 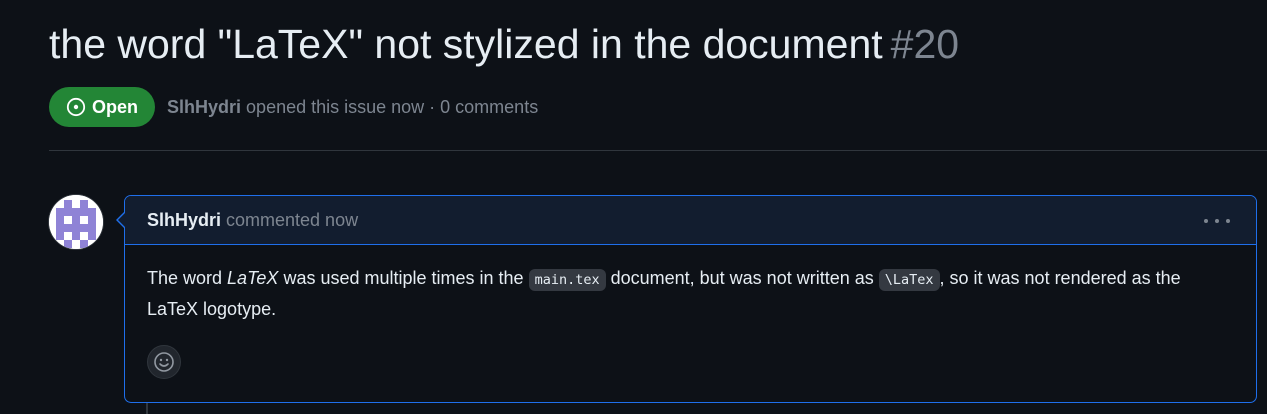 What do you see at coordinates (690, 220) in the screenshot?
I see `comment-header: SlhHydri commented now` at bounding box center [690, 220].